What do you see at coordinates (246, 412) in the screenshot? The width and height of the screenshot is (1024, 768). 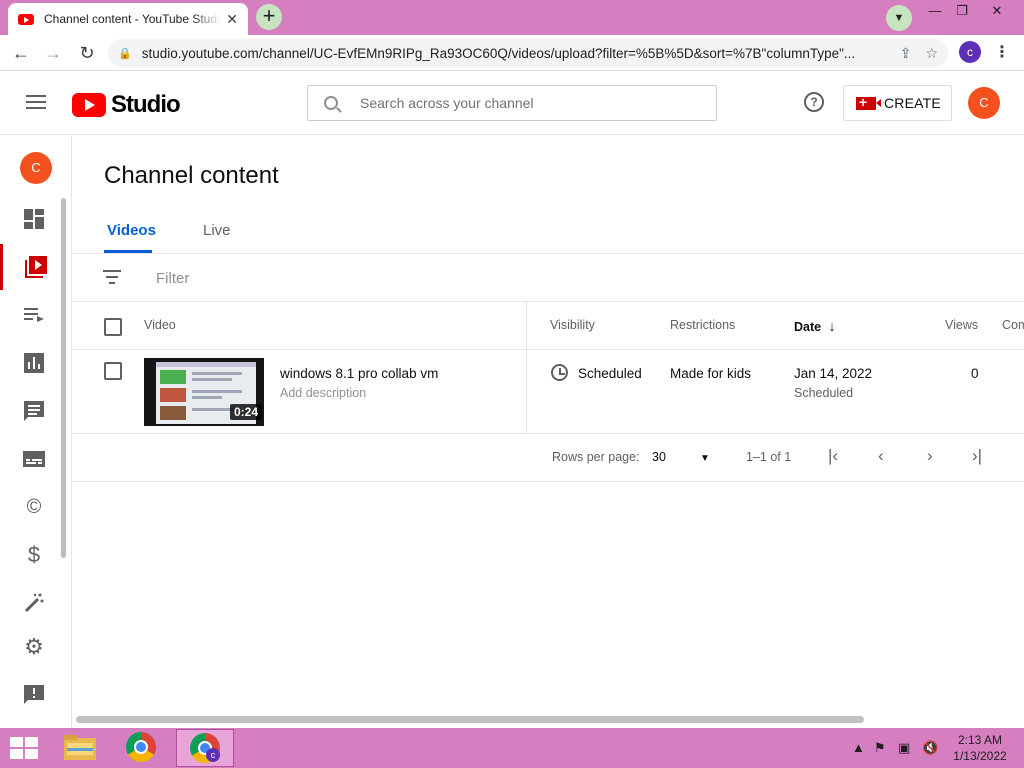 I see `video-duration-badge: 0:24` at bounding box center [246, 412].